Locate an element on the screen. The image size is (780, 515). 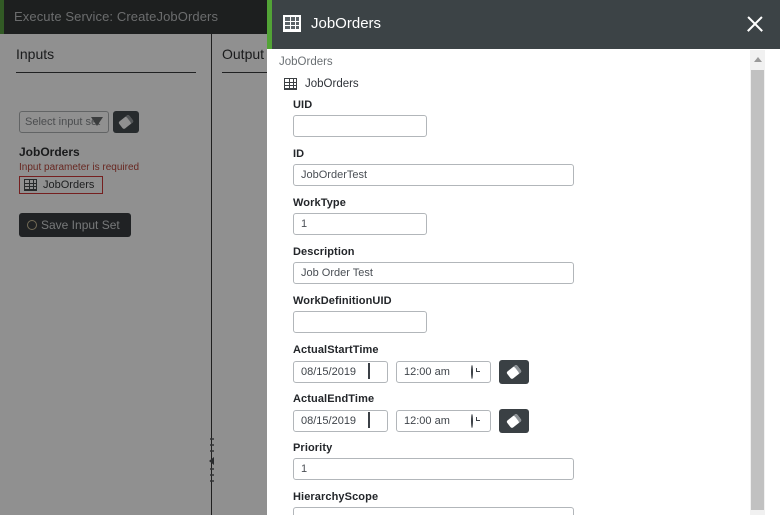
actualendtime-clear-button is located at coordinates (514, 421).